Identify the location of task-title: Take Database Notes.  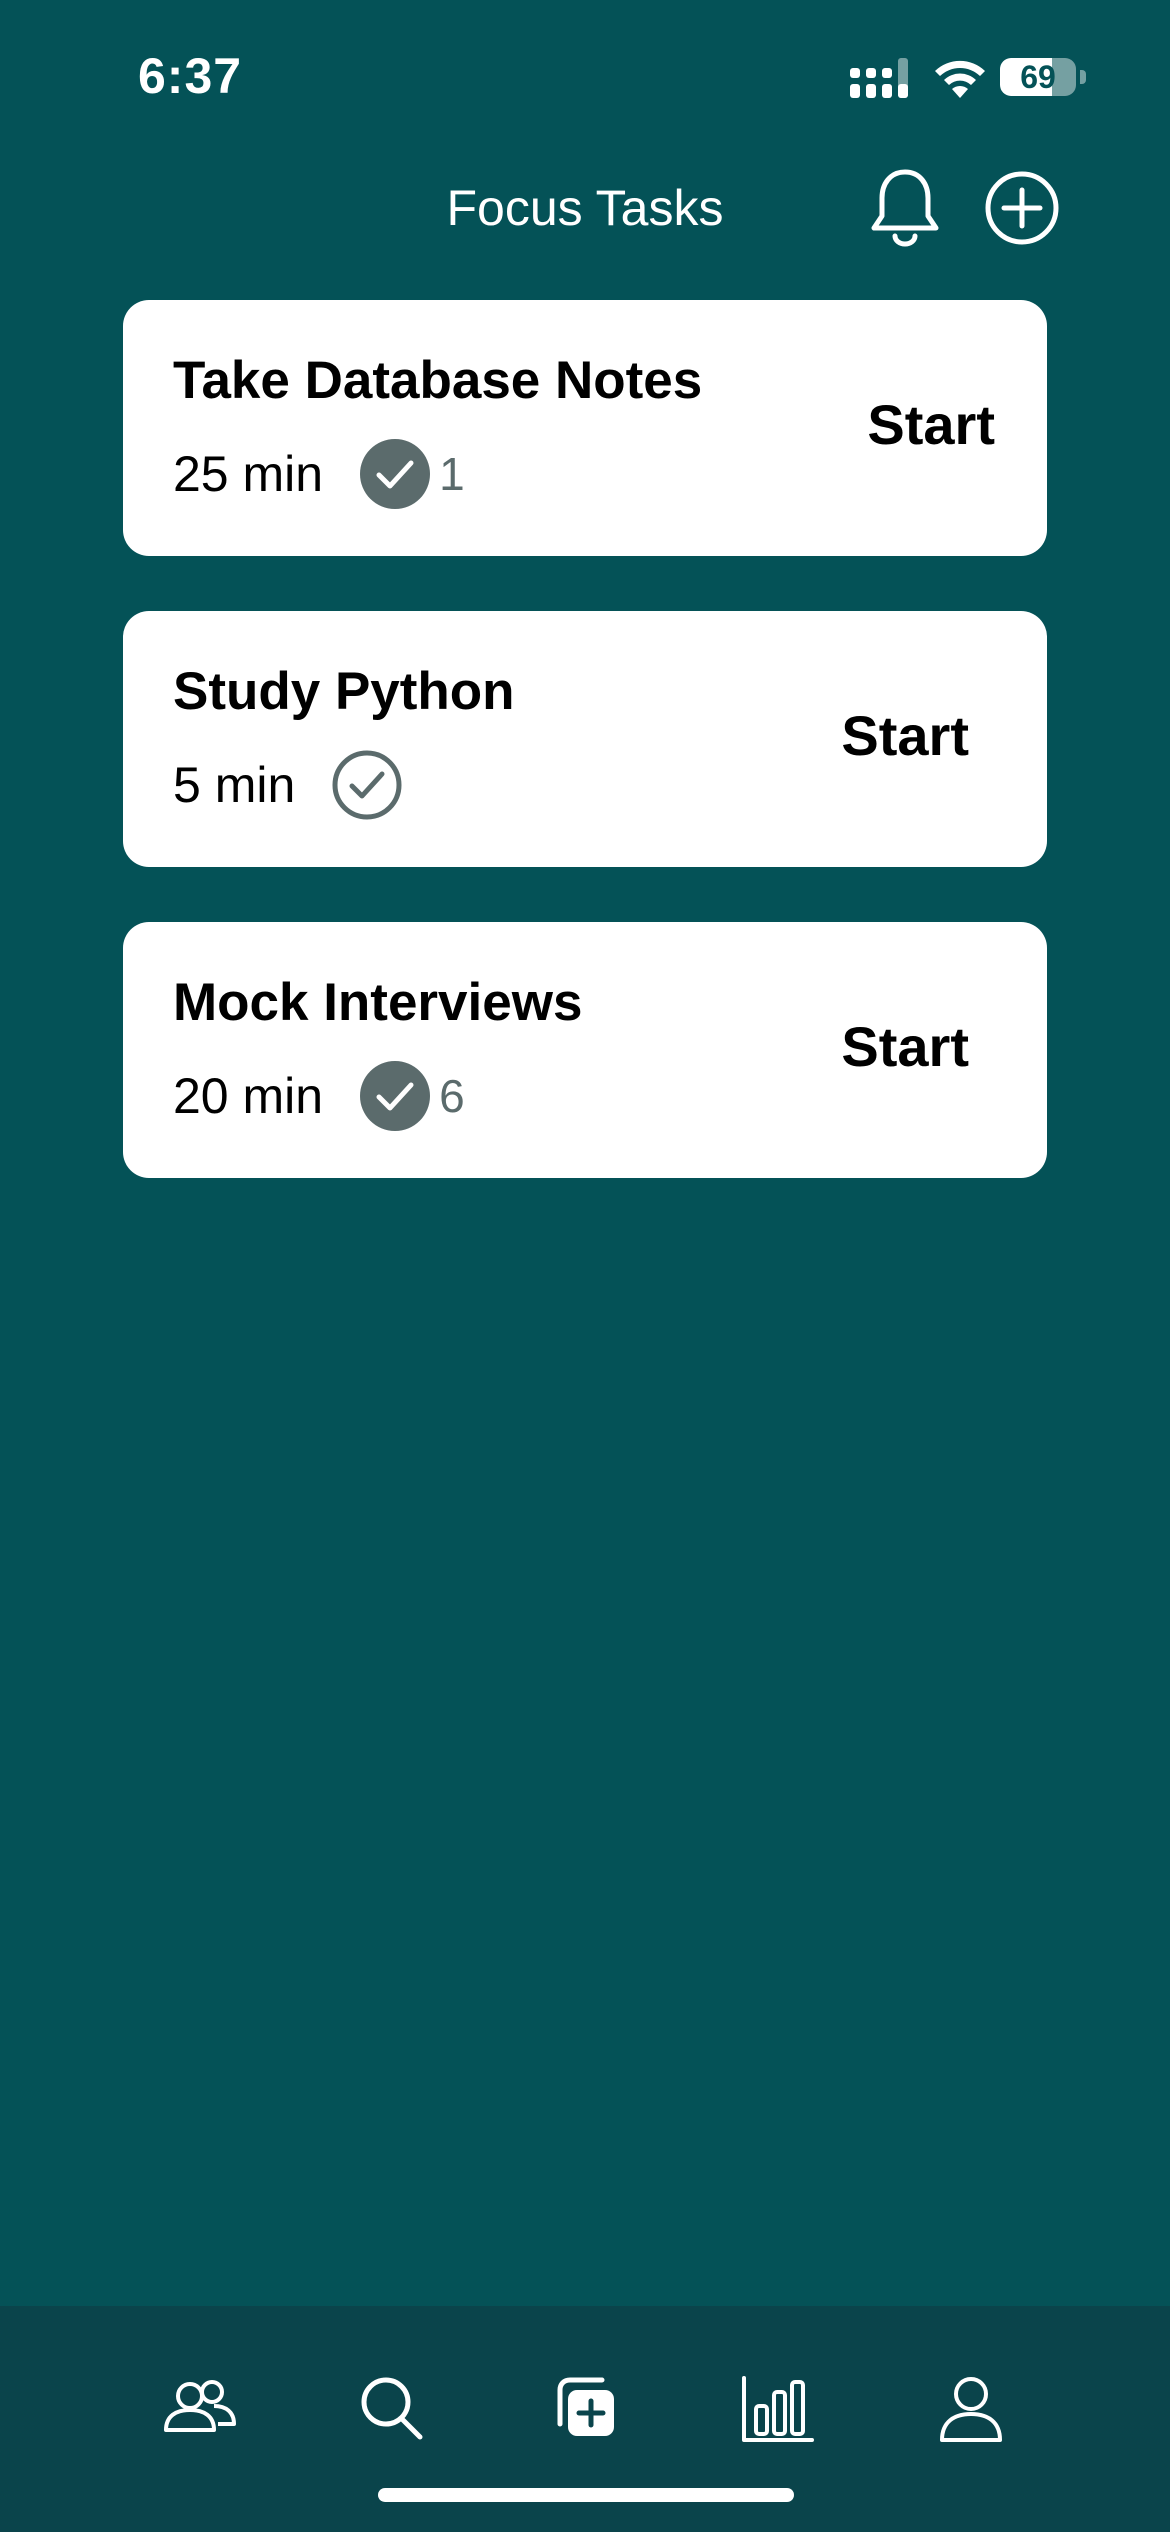
(438, 380).